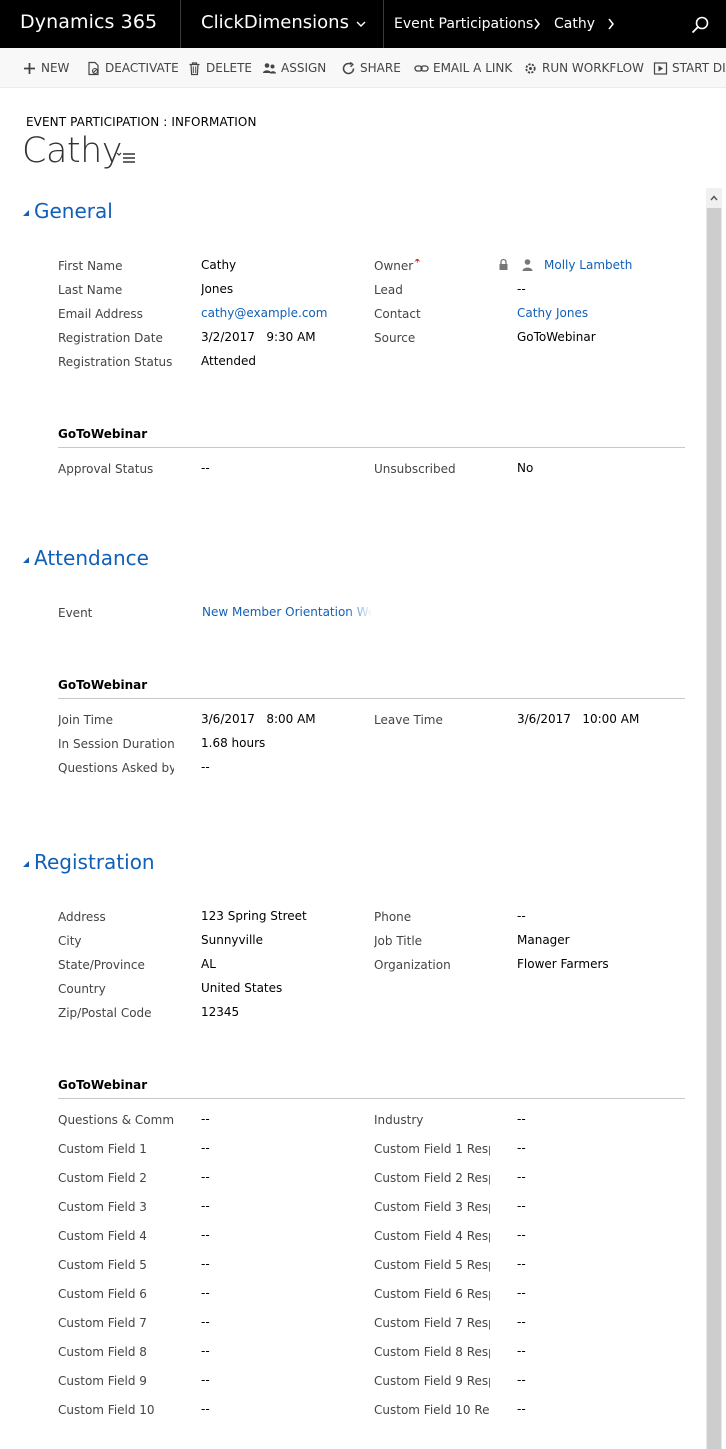 The width and height of the screenshot is (726, 1449). Describe the element at coordinates (714, 828) in the screenshot. I see `scrollbar-thumb` at that location.